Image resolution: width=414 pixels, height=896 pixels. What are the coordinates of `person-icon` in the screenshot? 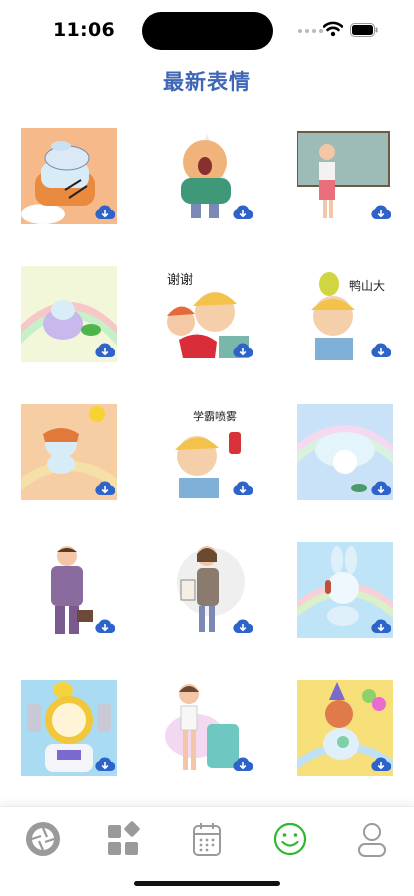 It's located at (372, 840).